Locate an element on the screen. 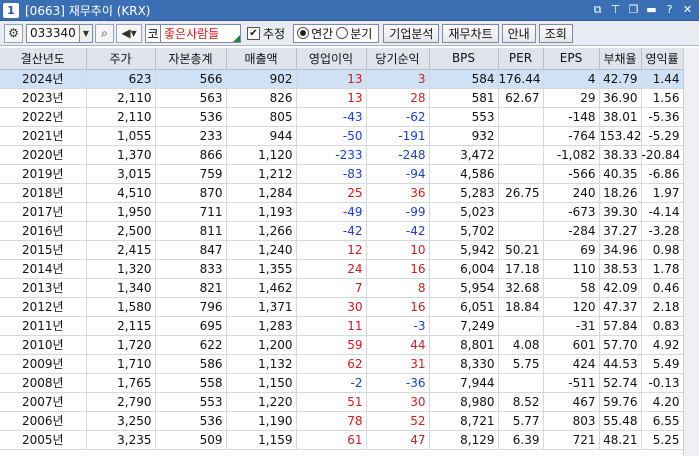 This screenshot has width=699, height=456. column-header: EPS is located at coordinates (571, 59).